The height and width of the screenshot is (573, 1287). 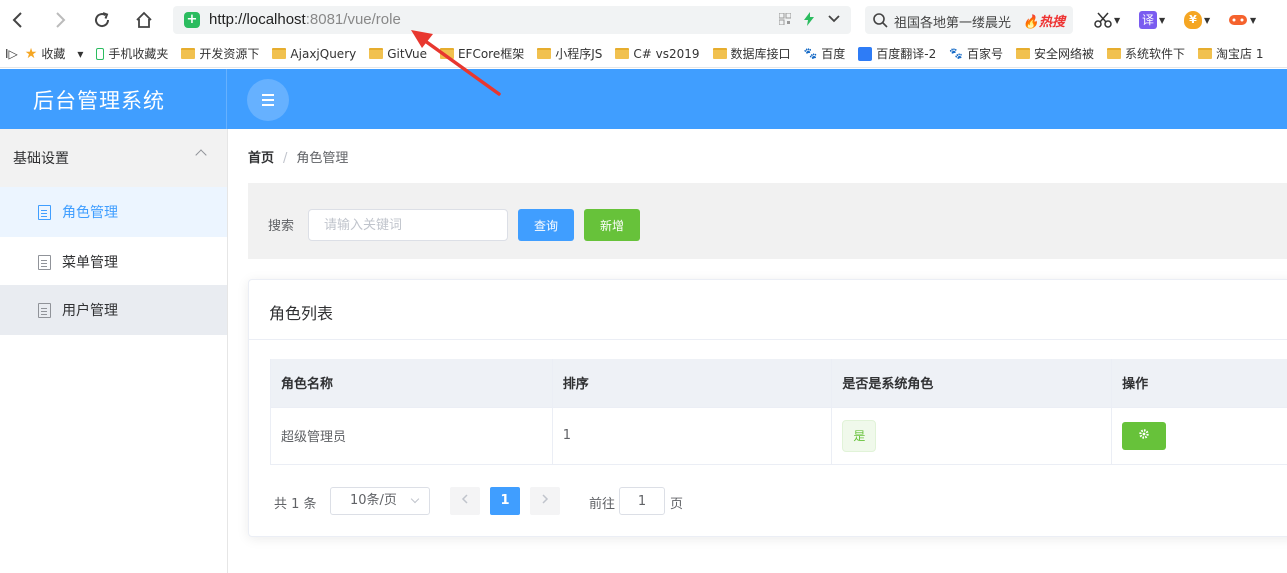 I want to click on address-bar: + http://localhost:8081/vue/role, so click(x=512, y=20).